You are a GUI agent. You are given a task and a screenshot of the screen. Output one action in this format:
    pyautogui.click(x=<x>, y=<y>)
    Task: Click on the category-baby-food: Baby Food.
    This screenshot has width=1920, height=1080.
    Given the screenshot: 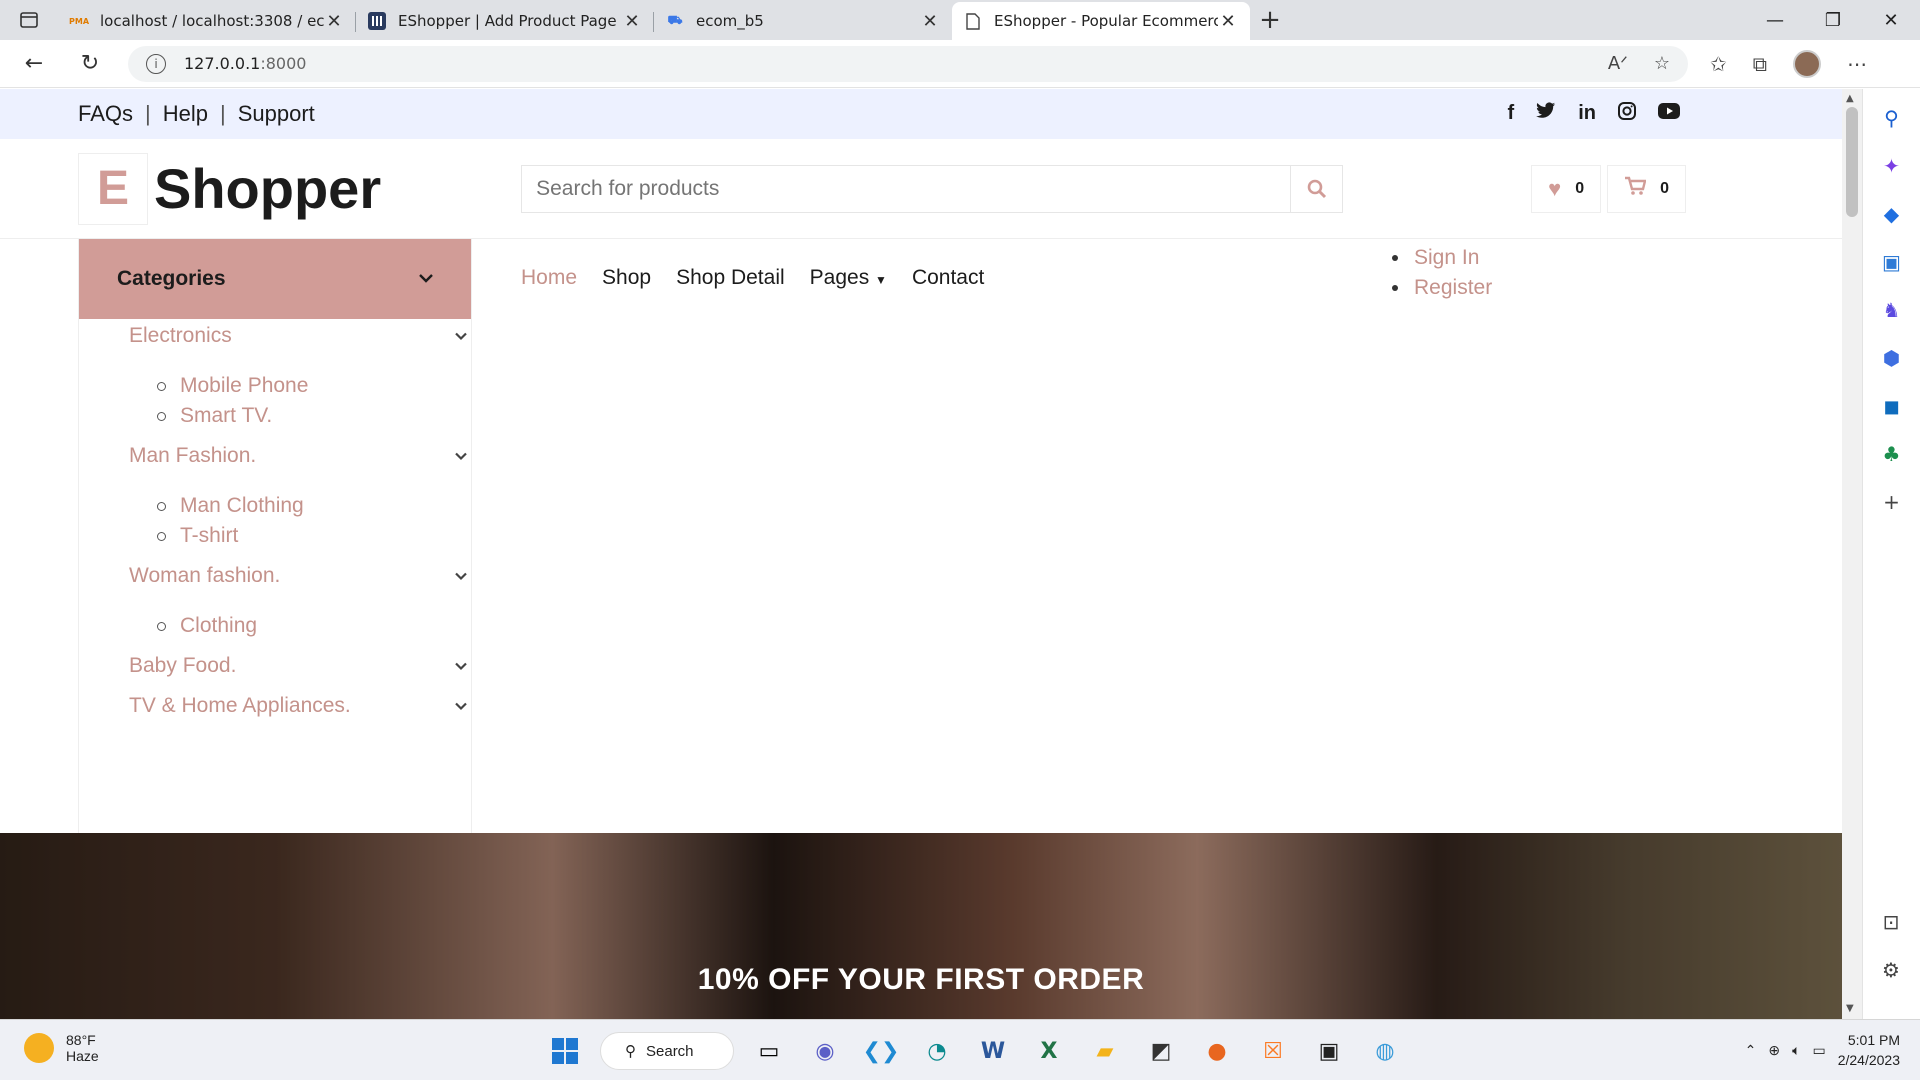 What is the action you would take?
    pyautogui.click(x=299, y=666)
    